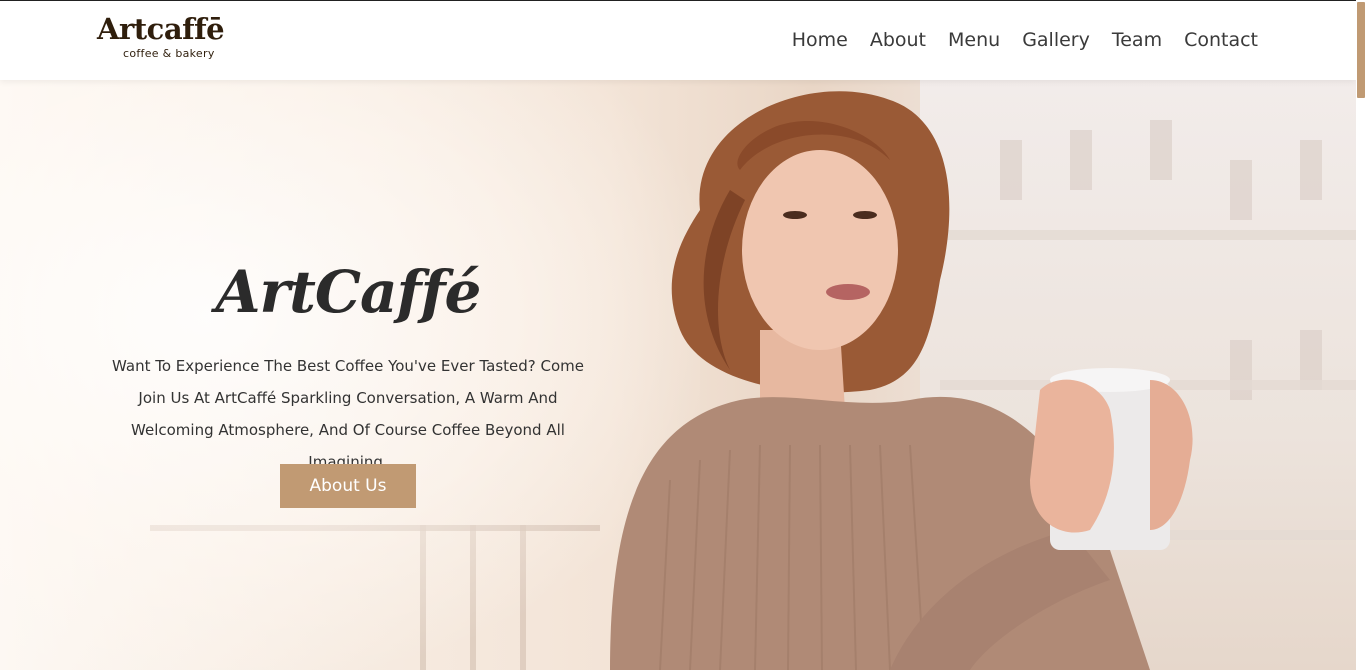 The width and height of the screenshot is (1366, 670). What do you see at coordinates (161, 29) in the screenshot?
I see `brand-name: Artcaffē` at bounding box center [161, 29].